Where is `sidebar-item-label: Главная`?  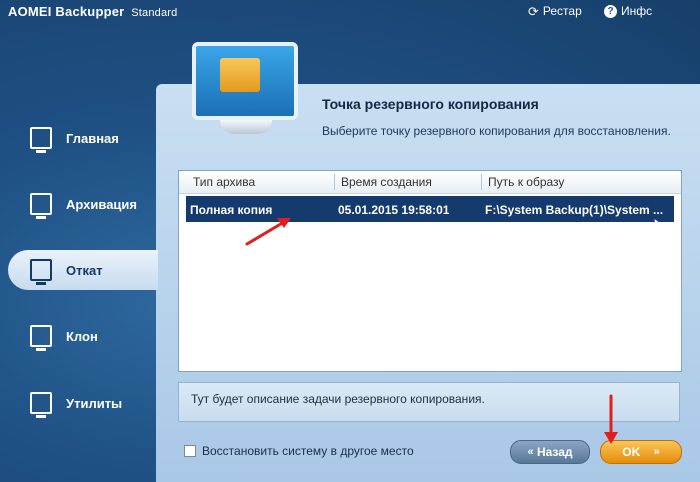 sidebar-item-label: Главная is located at coordinates (92, 138).